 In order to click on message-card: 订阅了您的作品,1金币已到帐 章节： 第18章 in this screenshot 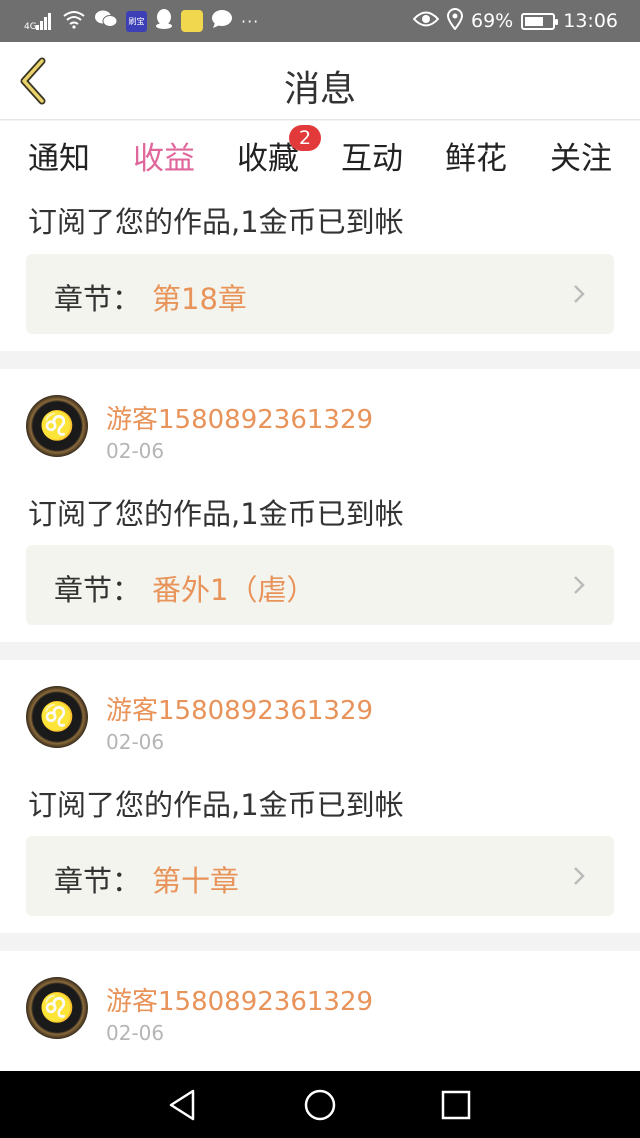, I will do `click(320, 269)`.